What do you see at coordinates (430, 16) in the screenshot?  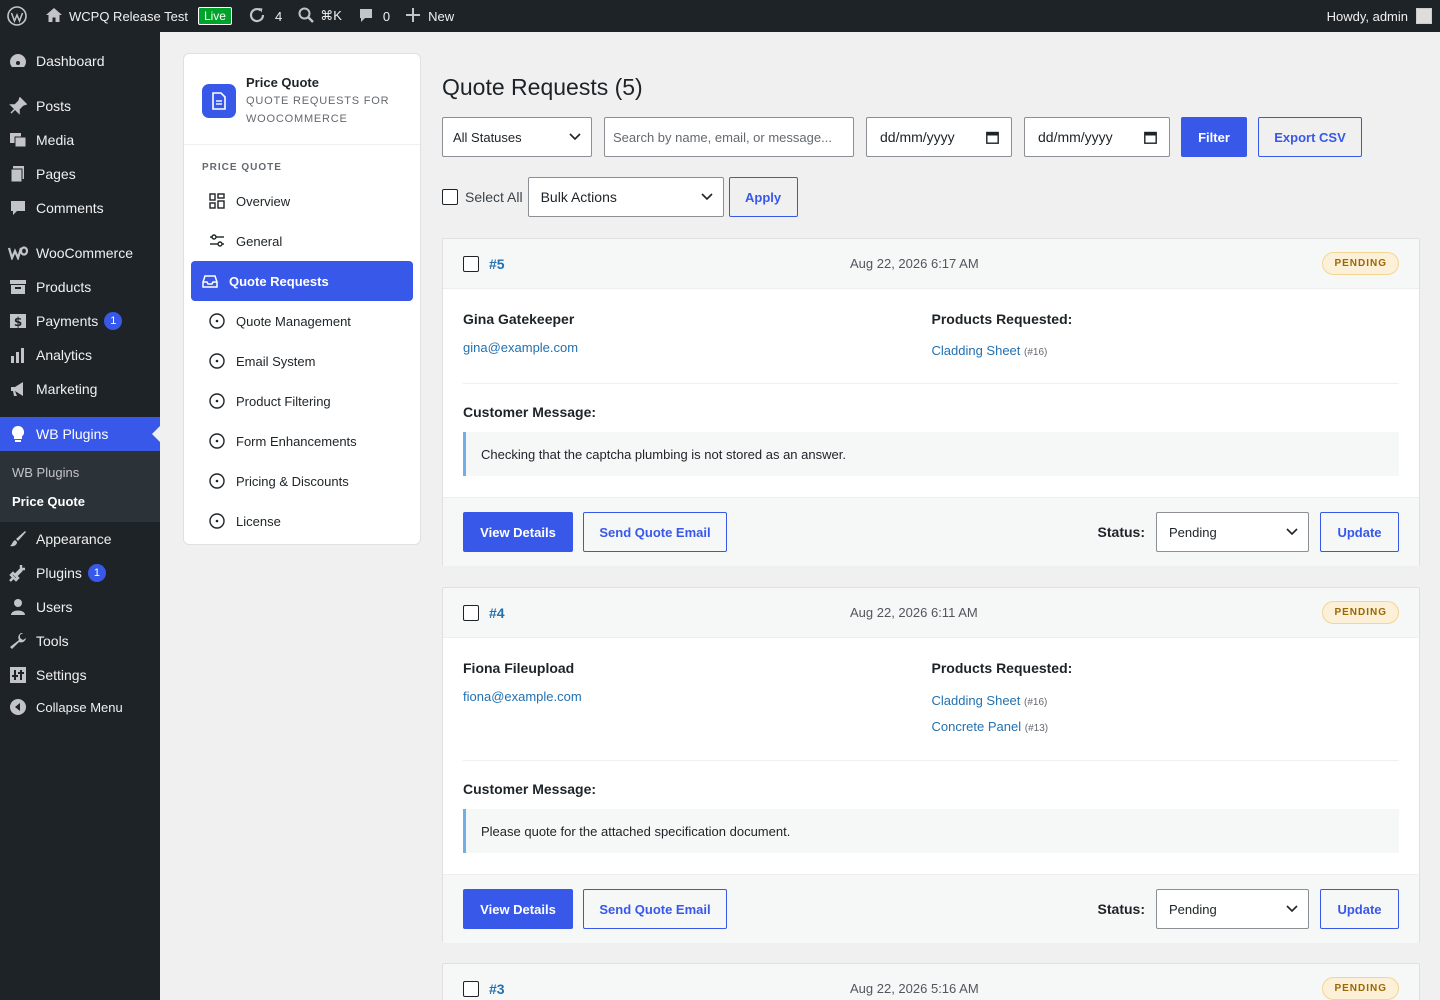 I see `new-content-link: New` at bounding box center [430, 16].